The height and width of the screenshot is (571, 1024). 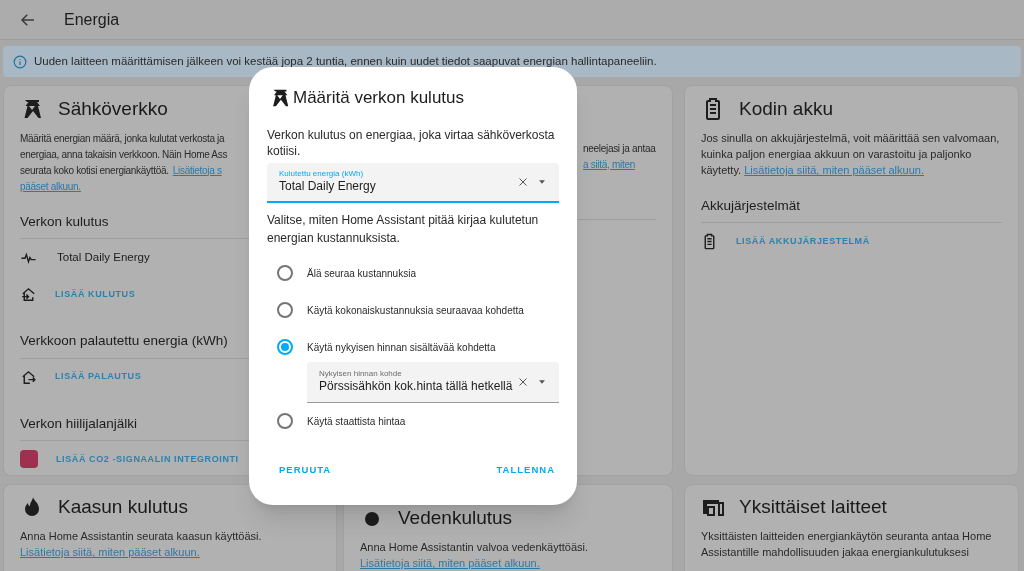 I want to click on card-title: Kaasun kulutus, so click(x=123, y=506).